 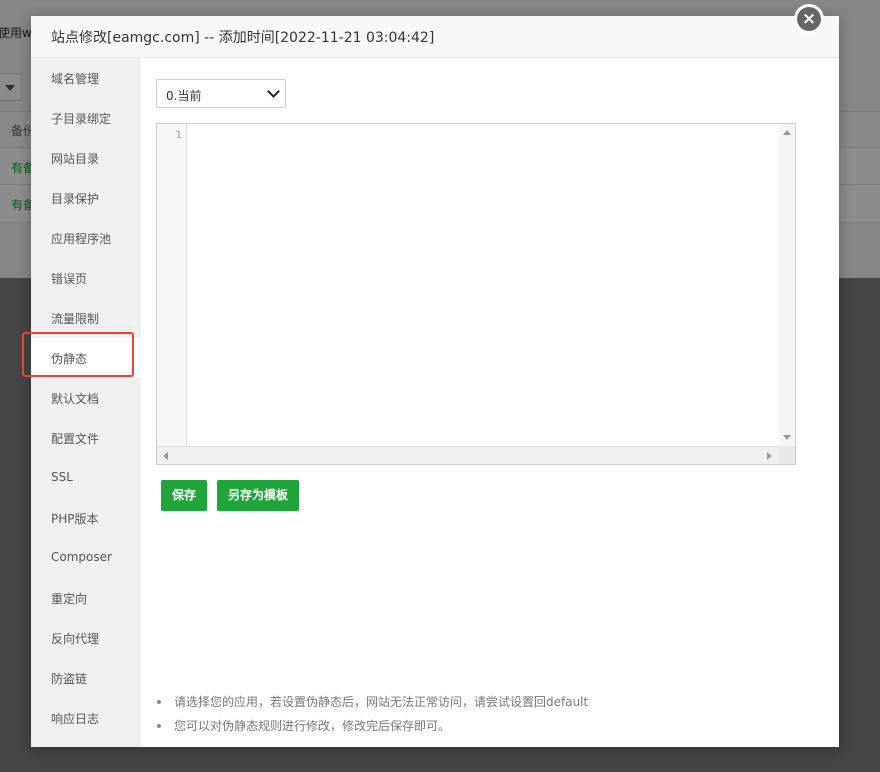 I want to click on sidebar-item-label: Composer, so click(x=81, y=557).